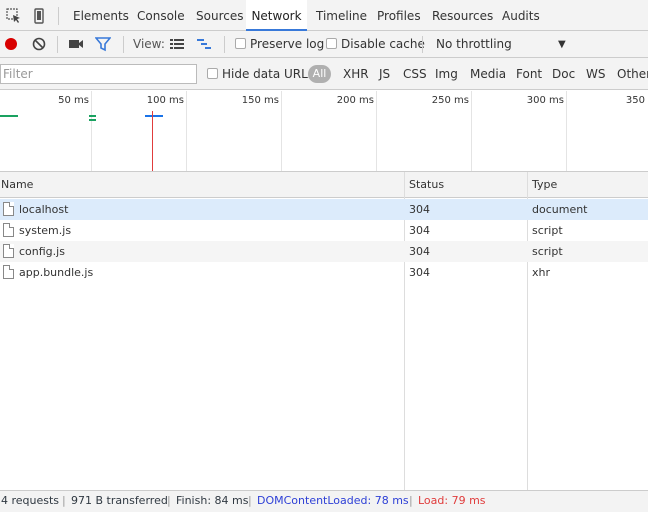 The width and height of the screenshot is (648, 512). What do you see at coordinates (446, 74) in the screenshot?
I see `filter-type-img: Img` at bounding box center [446, 74].